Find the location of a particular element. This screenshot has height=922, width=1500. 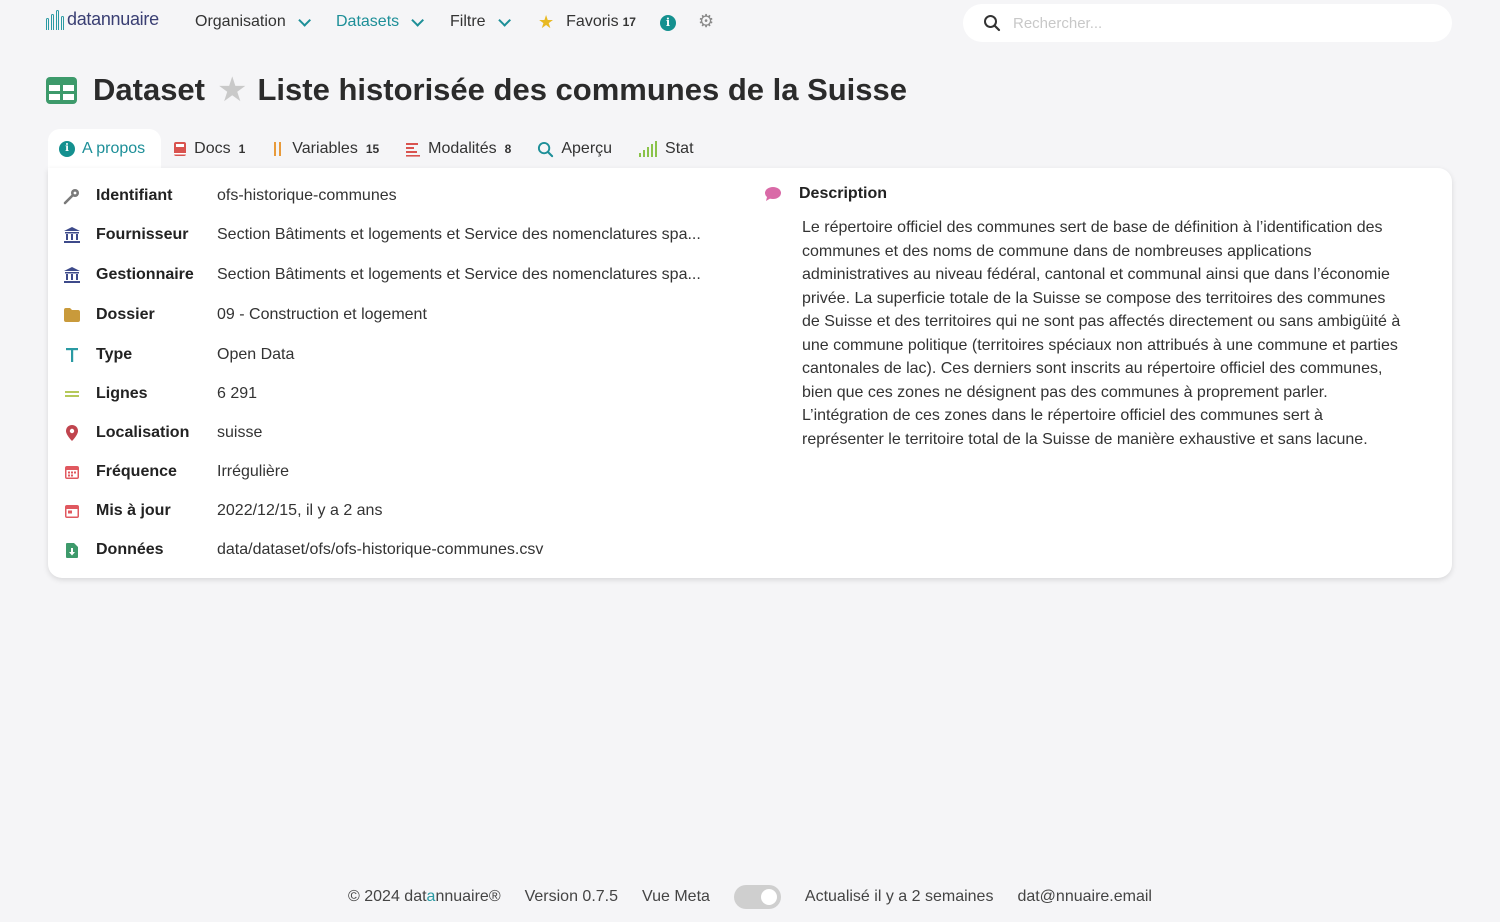

nav-favoris-label: Favoris is located at coordinates (592, 21).